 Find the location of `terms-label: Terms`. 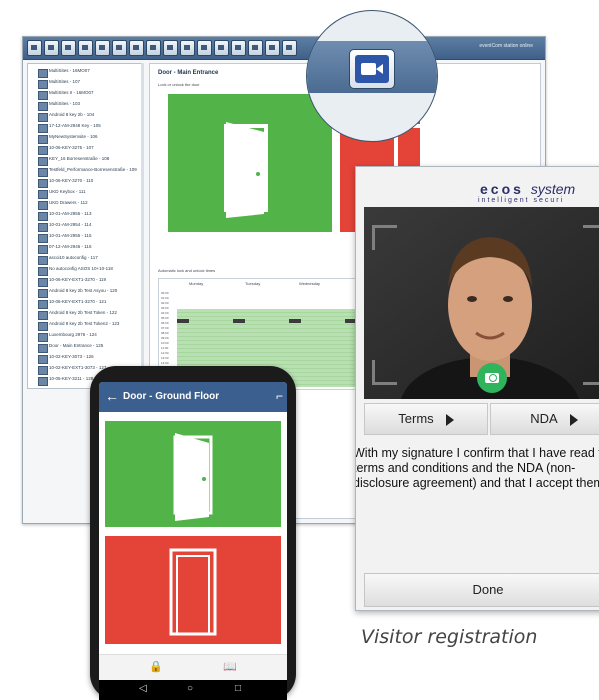

terms-label: Terms is located at coordinates (416, 418).